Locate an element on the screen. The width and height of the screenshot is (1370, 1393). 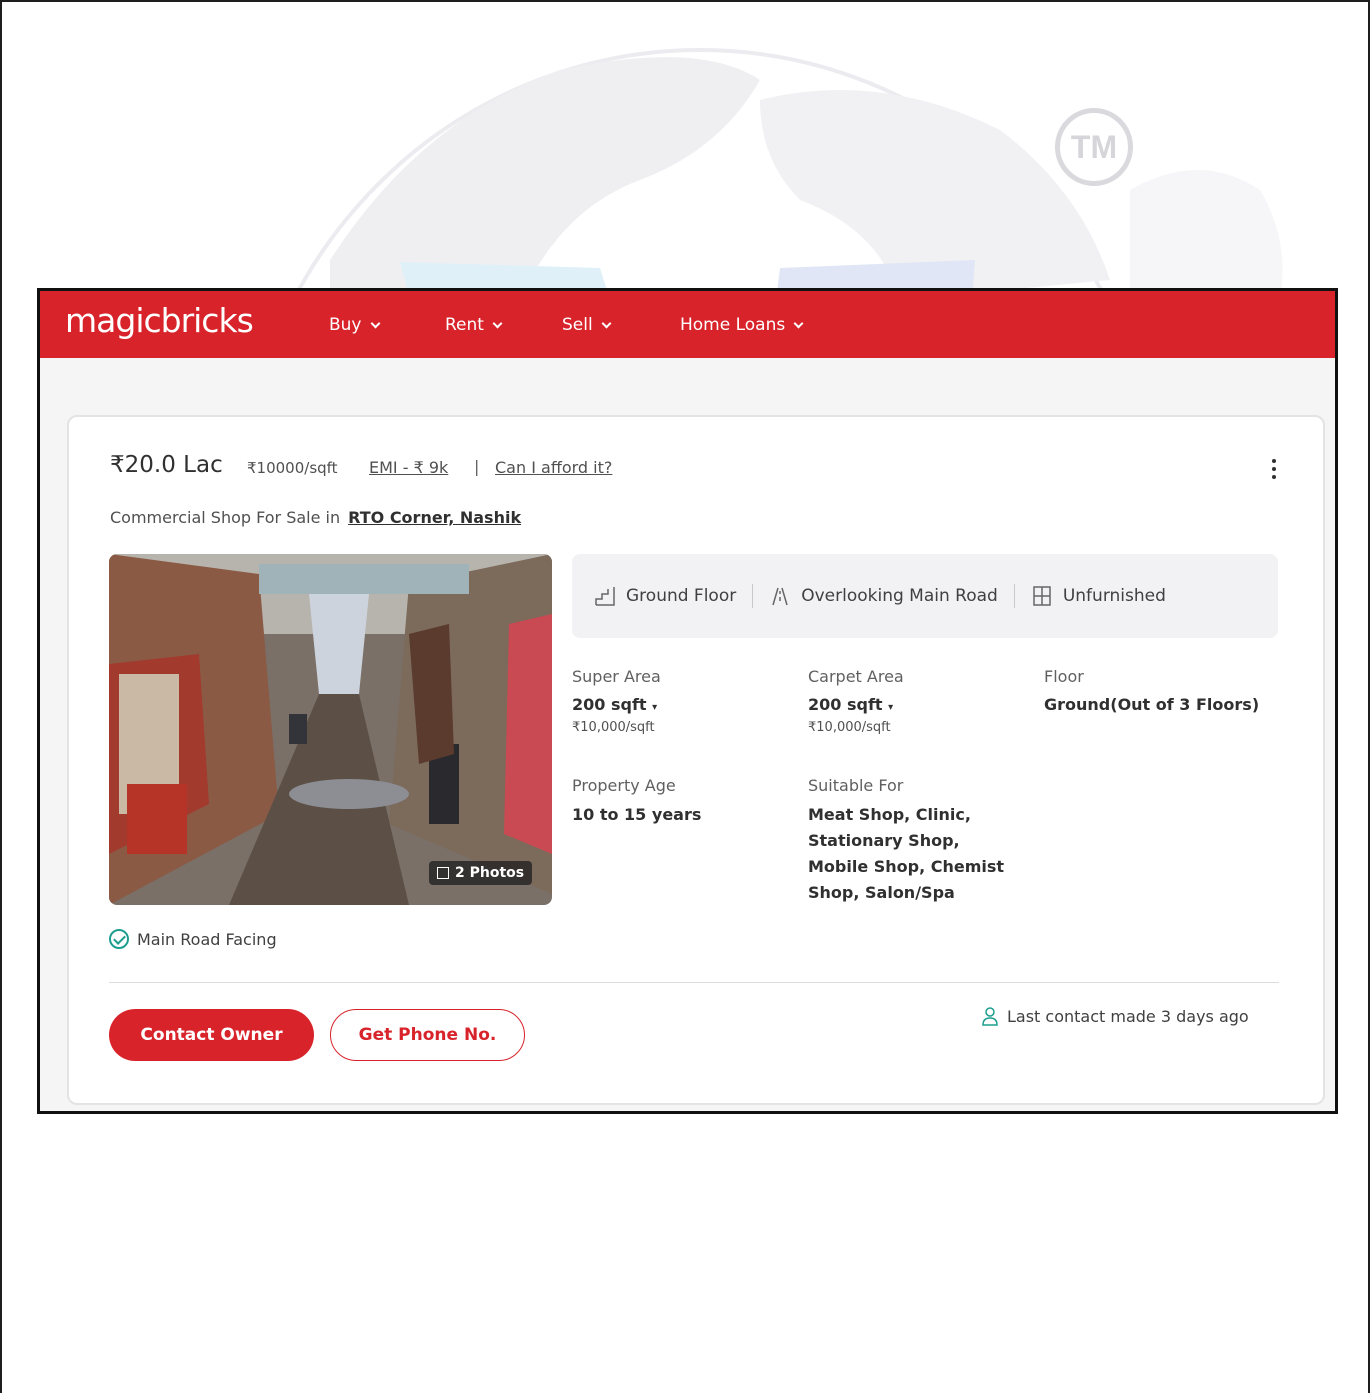
last-contact-info: Last contact made 3 days ago is located at coordinates (1115, 1016).